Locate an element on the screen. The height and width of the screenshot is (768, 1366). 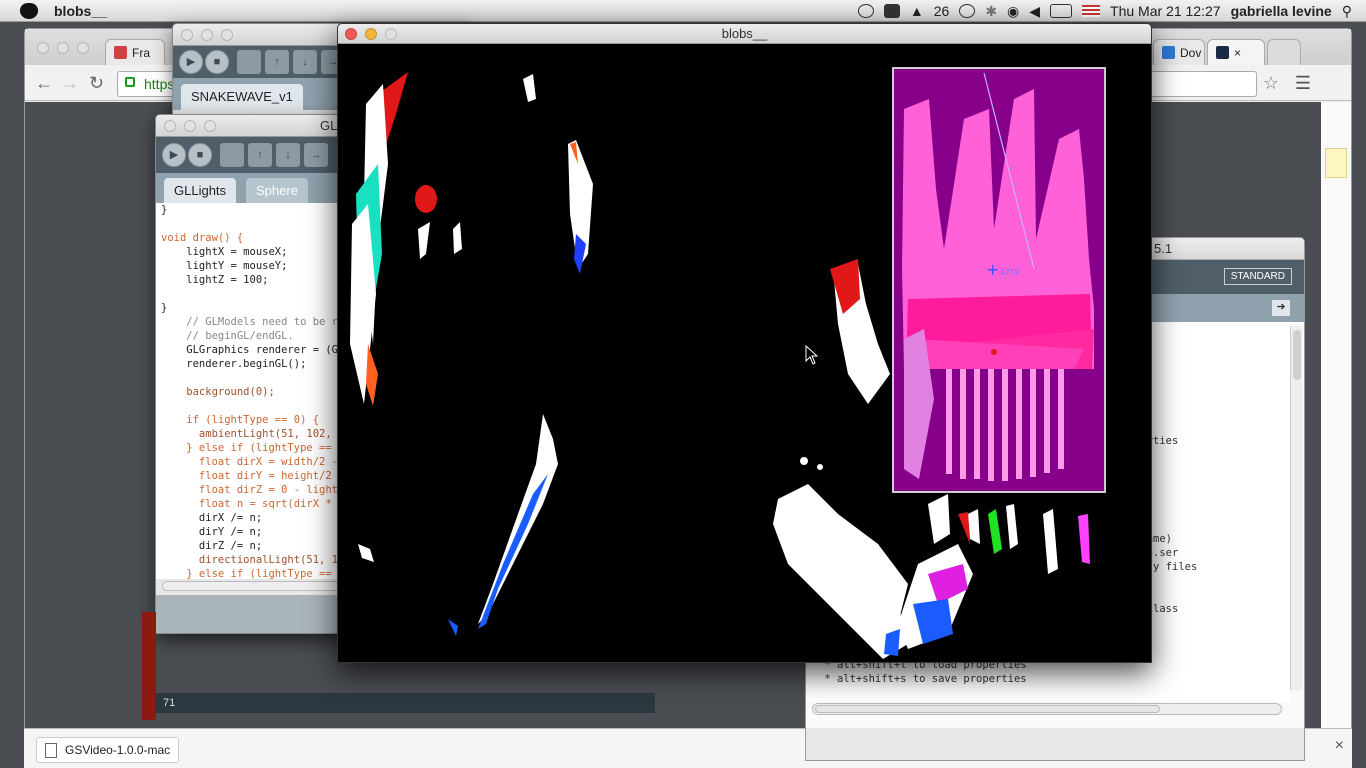
hand-image: + 4279 is located at coordinates (999, 280).